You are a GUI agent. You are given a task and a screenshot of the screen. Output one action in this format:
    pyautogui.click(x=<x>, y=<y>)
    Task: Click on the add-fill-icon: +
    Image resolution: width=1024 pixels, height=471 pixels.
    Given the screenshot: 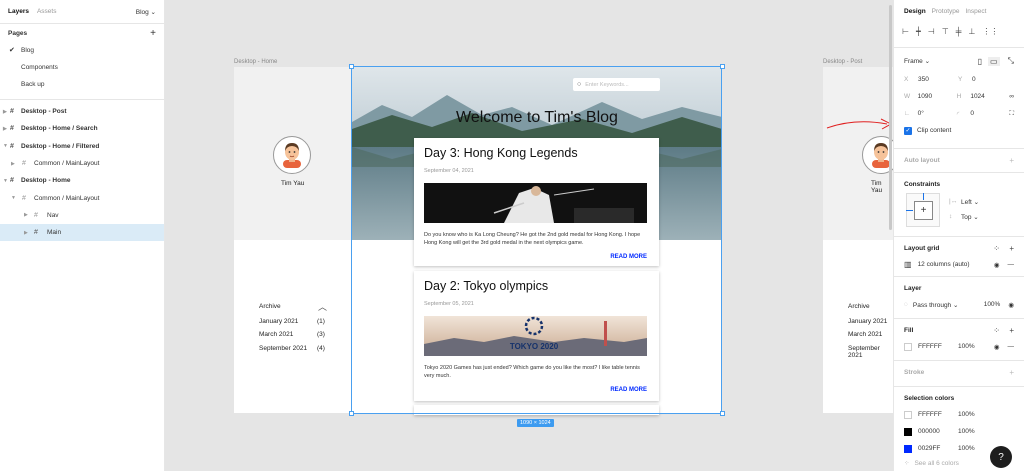 What is the action you would take?
    pyautogui.click(x=1011, y=330)
    